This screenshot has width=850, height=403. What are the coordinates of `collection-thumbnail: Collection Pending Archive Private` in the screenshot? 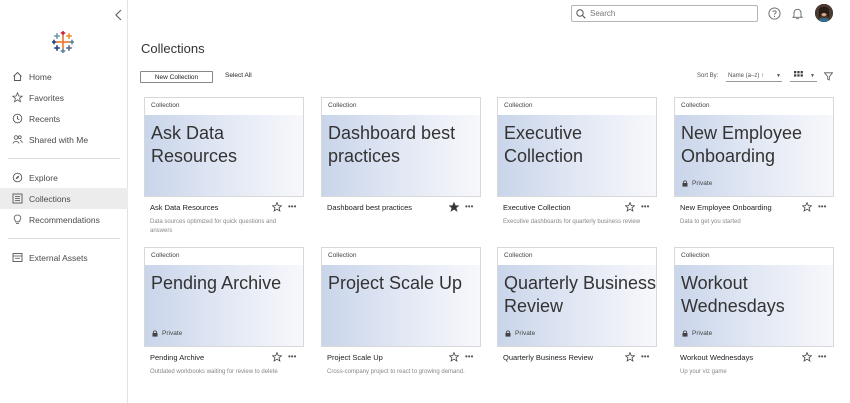 It's located at (224, 297).